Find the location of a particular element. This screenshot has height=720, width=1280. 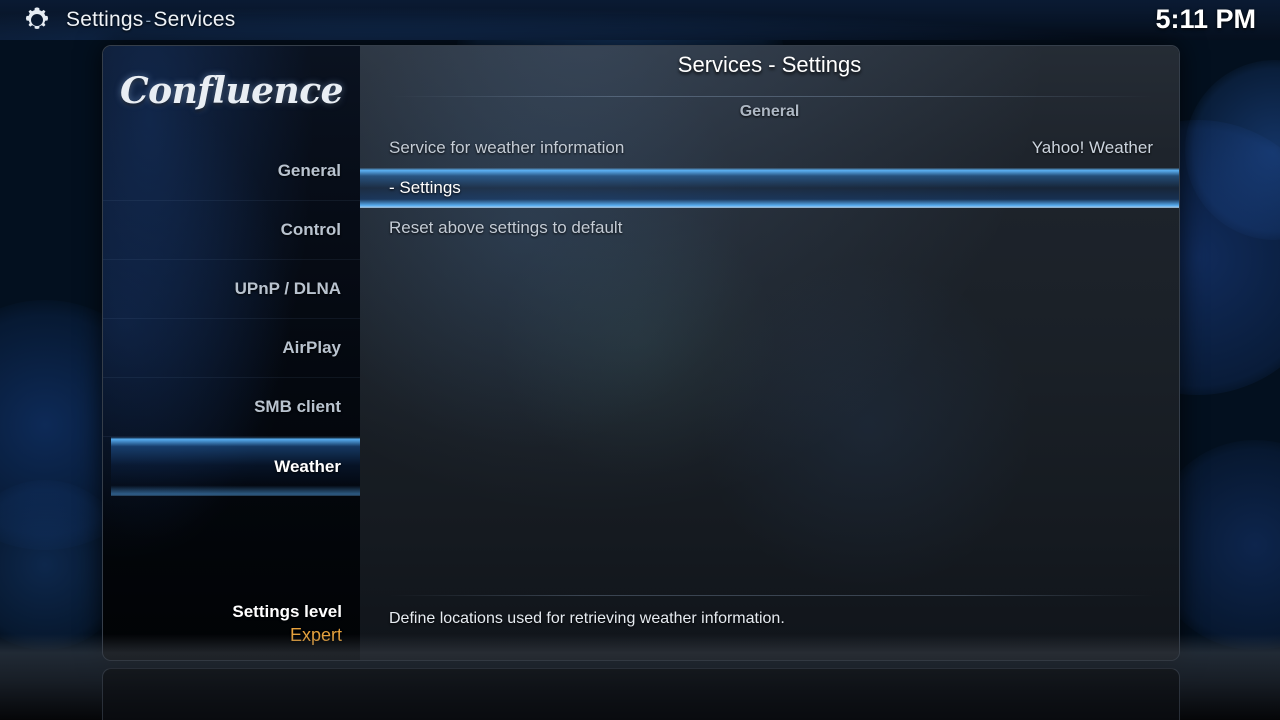

clock: 5:11 PM is located at coordinates (1205, 19).